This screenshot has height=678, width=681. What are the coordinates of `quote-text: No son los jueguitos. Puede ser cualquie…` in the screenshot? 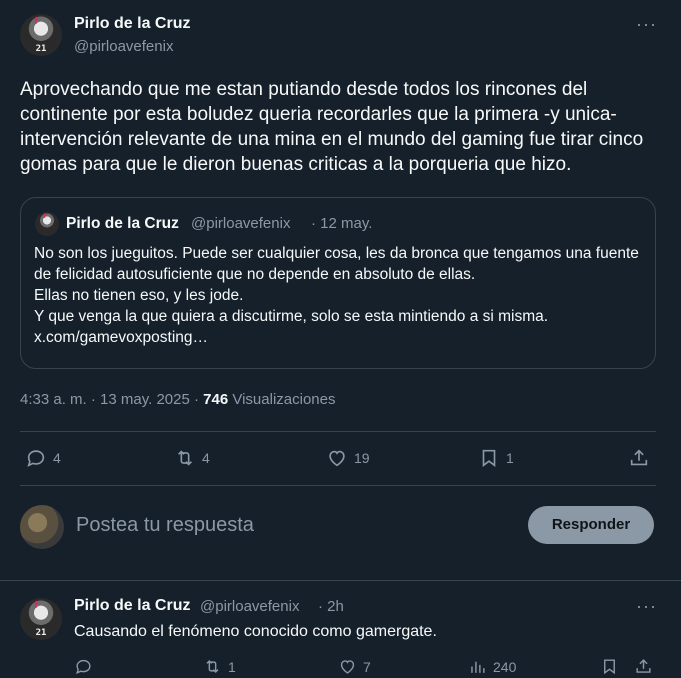 It's located at (336, 295).